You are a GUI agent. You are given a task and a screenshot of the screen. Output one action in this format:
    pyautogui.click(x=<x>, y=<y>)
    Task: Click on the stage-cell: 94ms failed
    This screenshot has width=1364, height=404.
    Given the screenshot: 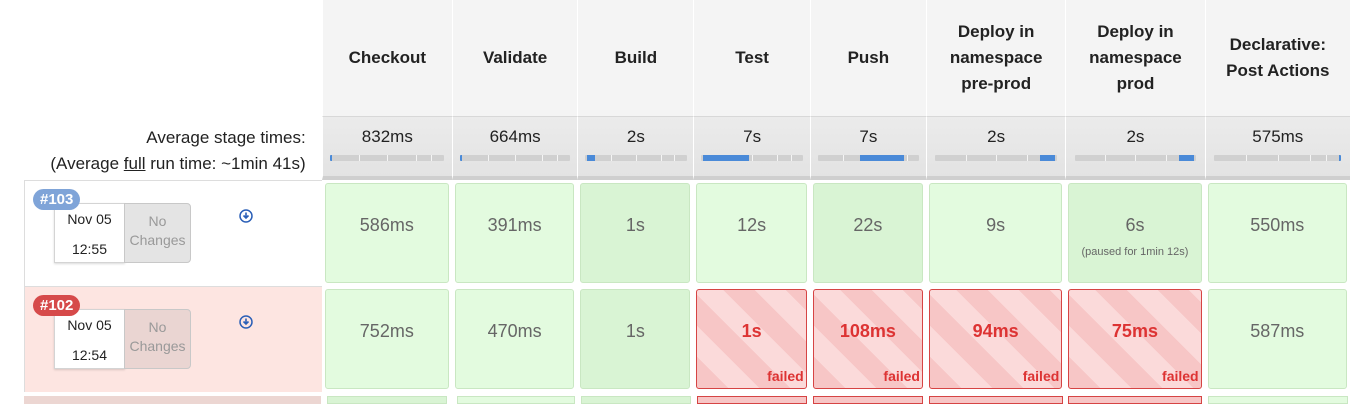 What is the action you would take?
    pyautogui.click(x=995, y=339)
    